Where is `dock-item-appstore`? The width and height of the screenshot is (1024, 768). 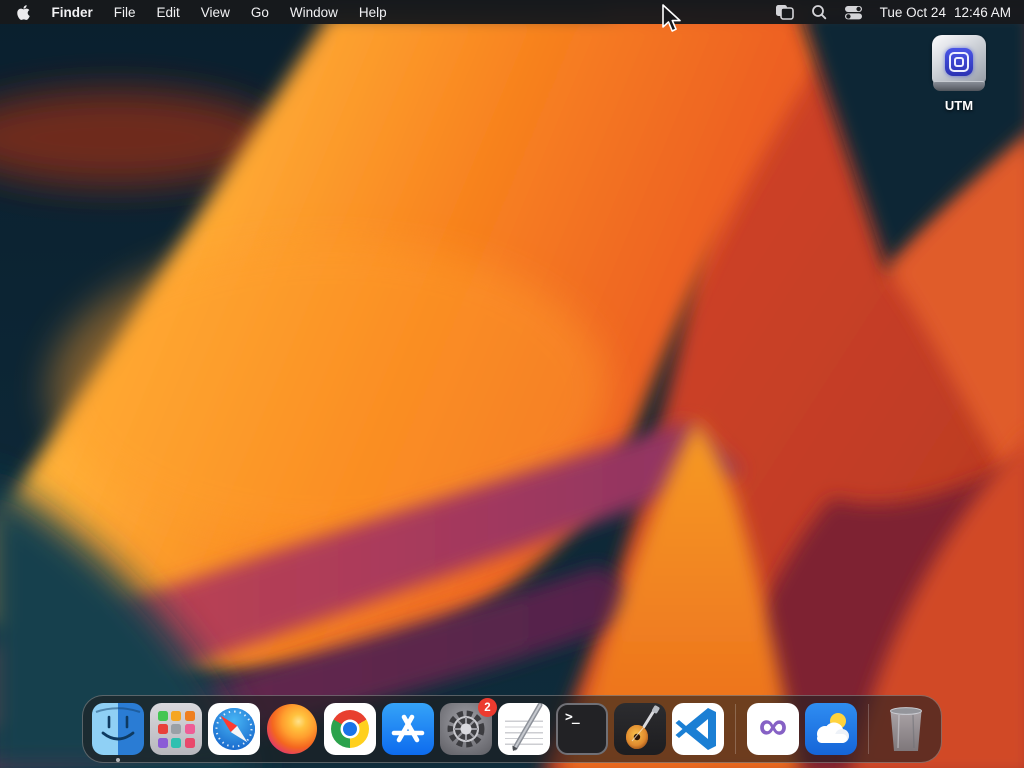
dock-item-appstore is located at coordinates (408, 729).